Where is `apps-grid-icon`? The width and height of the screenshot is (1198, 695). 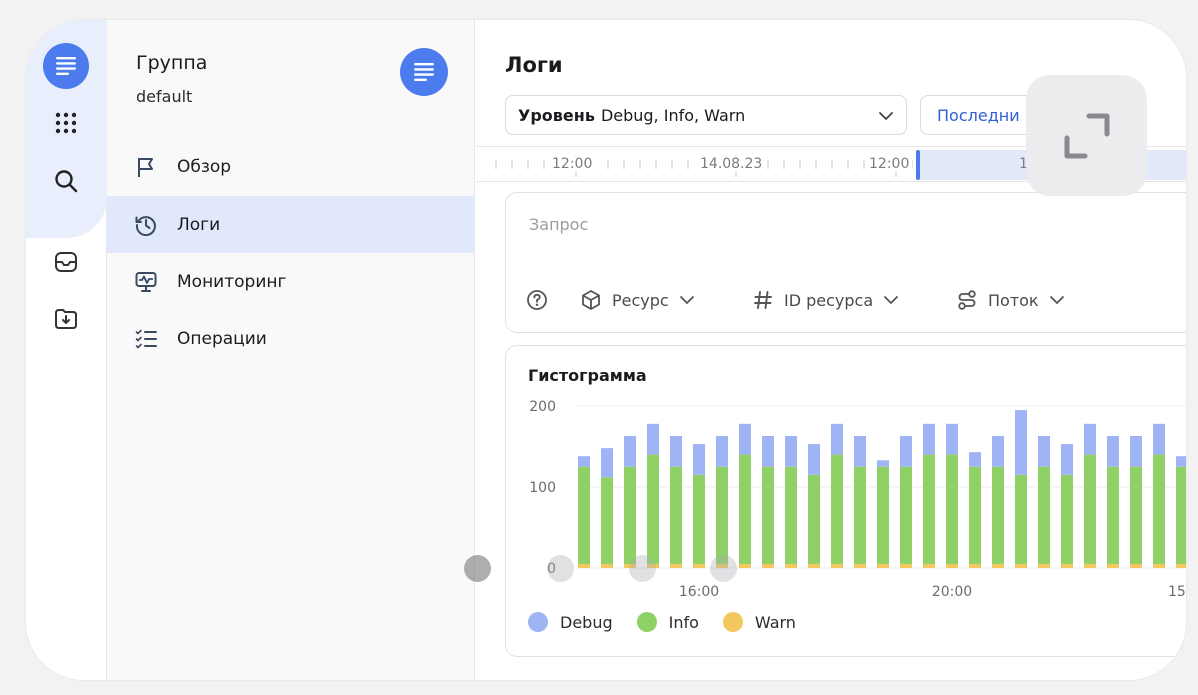
apps-grid-icon is located at coordinates (66, 123).